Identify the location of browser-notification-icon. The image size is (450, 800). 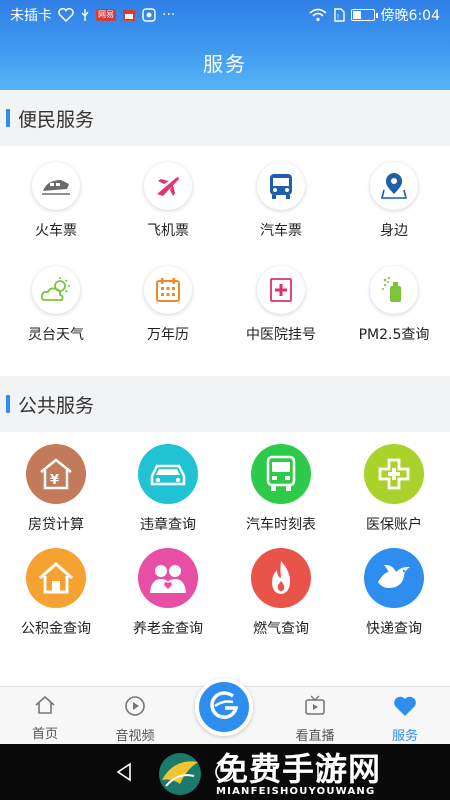
(149, 15).